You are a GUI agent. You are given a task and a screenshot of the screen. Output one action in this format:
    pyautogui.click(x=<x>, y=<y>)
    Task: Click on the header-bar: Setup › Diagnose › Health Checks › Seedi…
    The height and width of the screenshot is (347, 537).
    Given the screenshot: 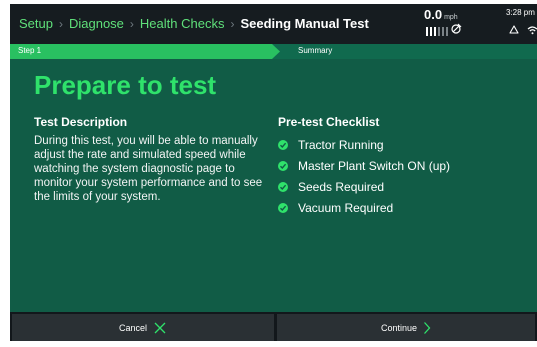 What is the action you would take?
    pyautogui.click(x=273, y=24)
    